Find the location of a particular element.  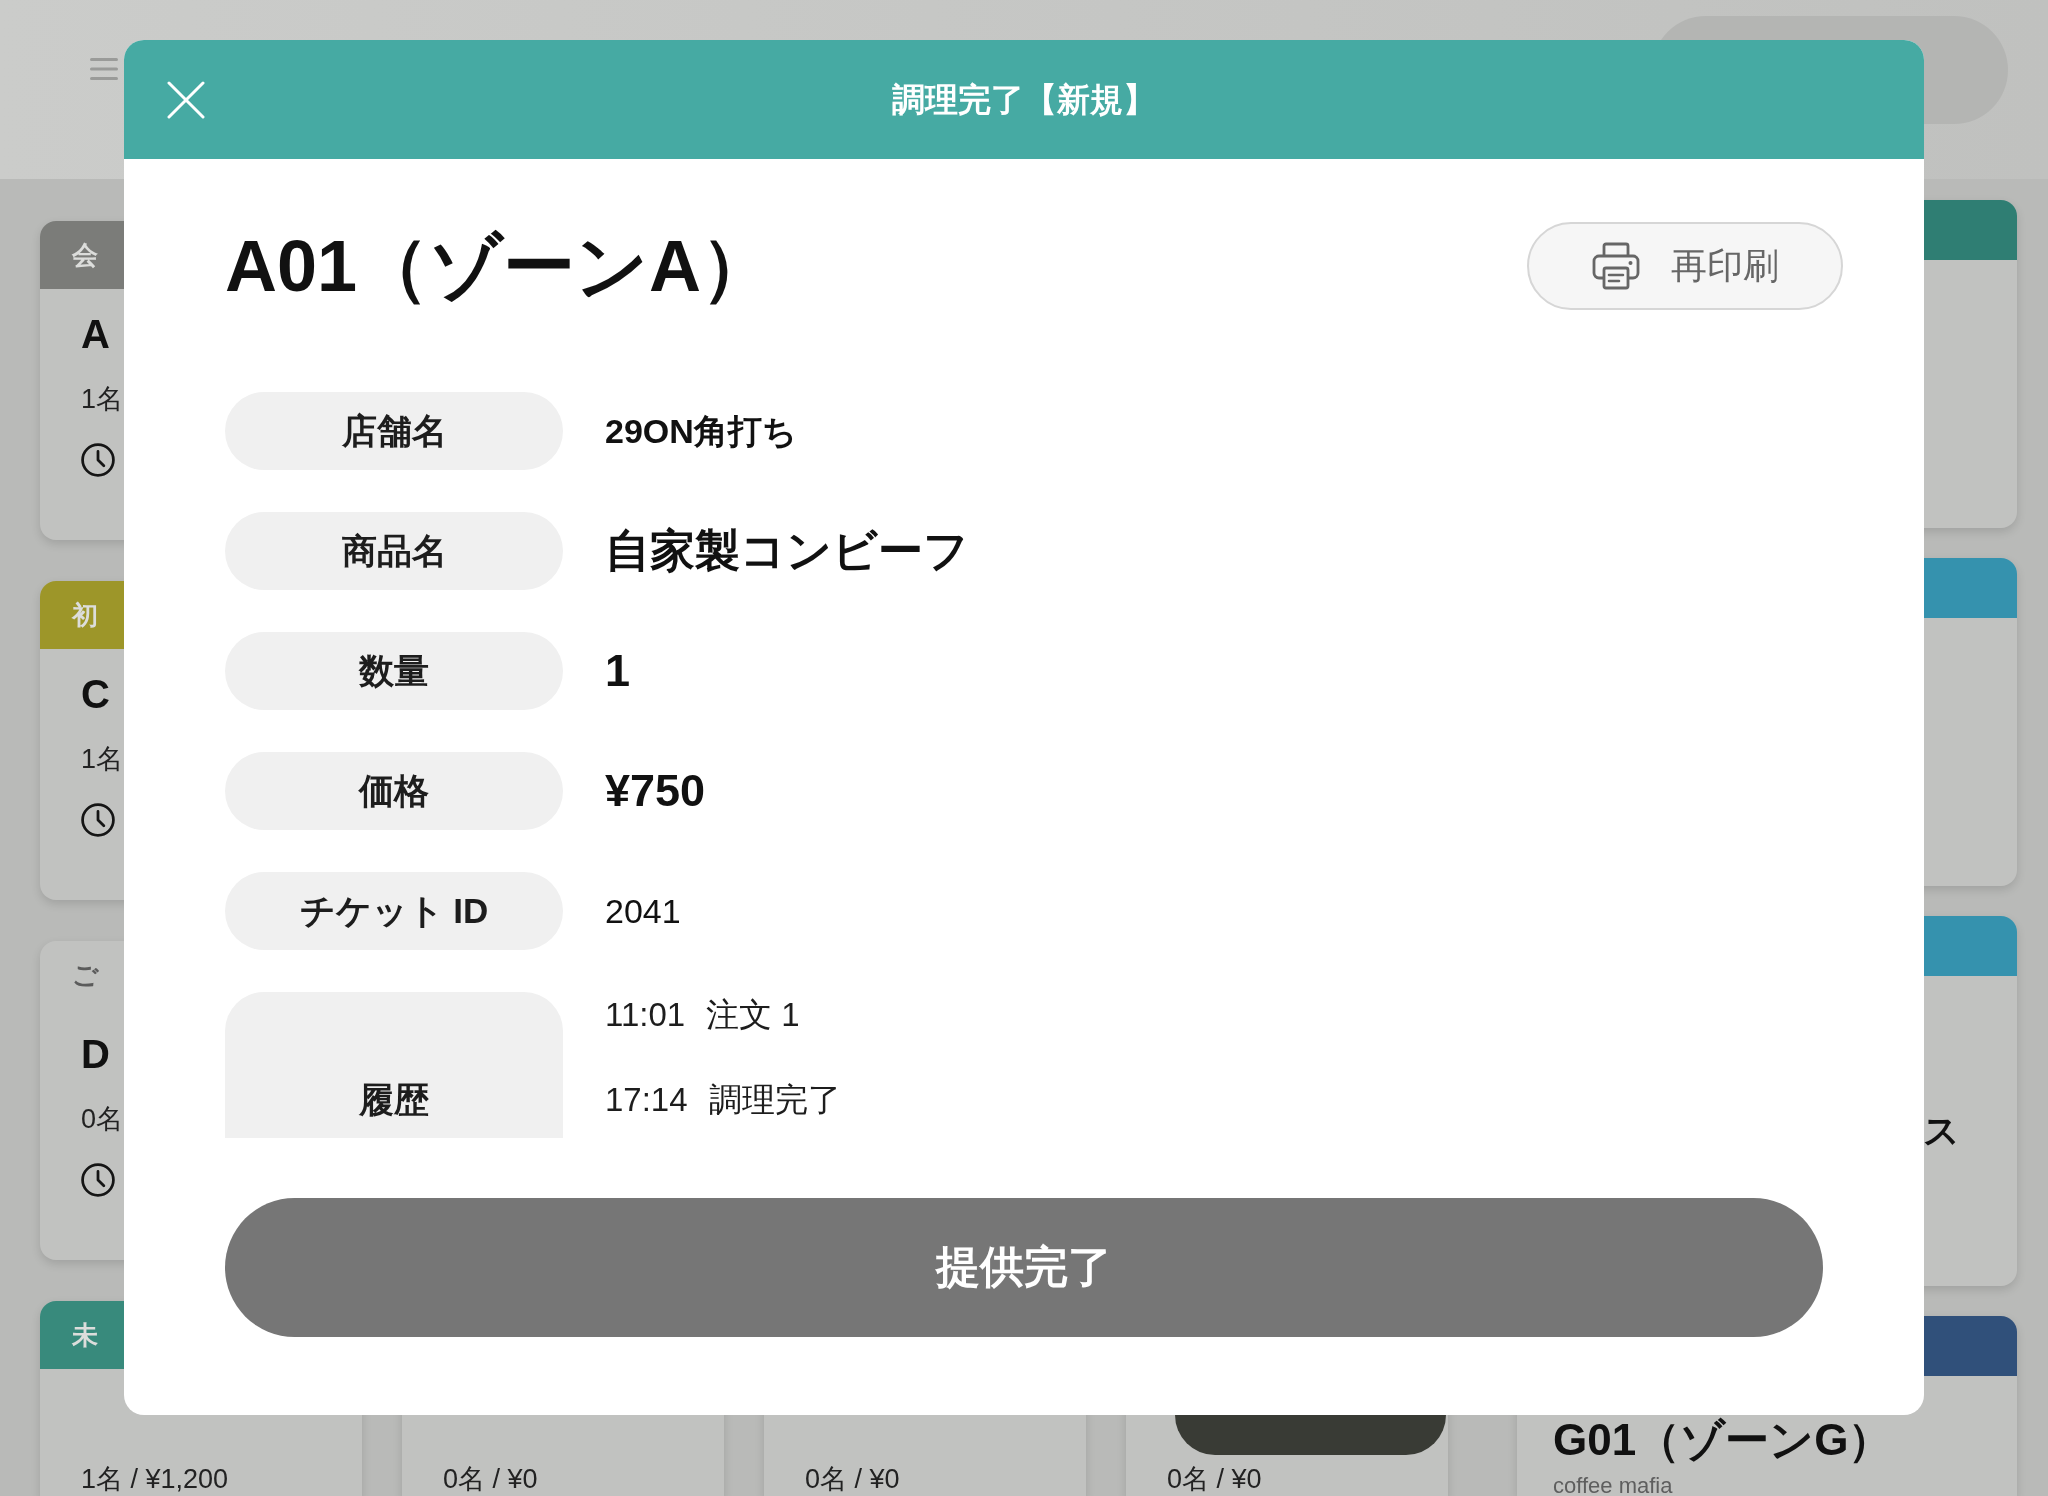

history-time: 17:14 is located at coordinates (646, 1100).